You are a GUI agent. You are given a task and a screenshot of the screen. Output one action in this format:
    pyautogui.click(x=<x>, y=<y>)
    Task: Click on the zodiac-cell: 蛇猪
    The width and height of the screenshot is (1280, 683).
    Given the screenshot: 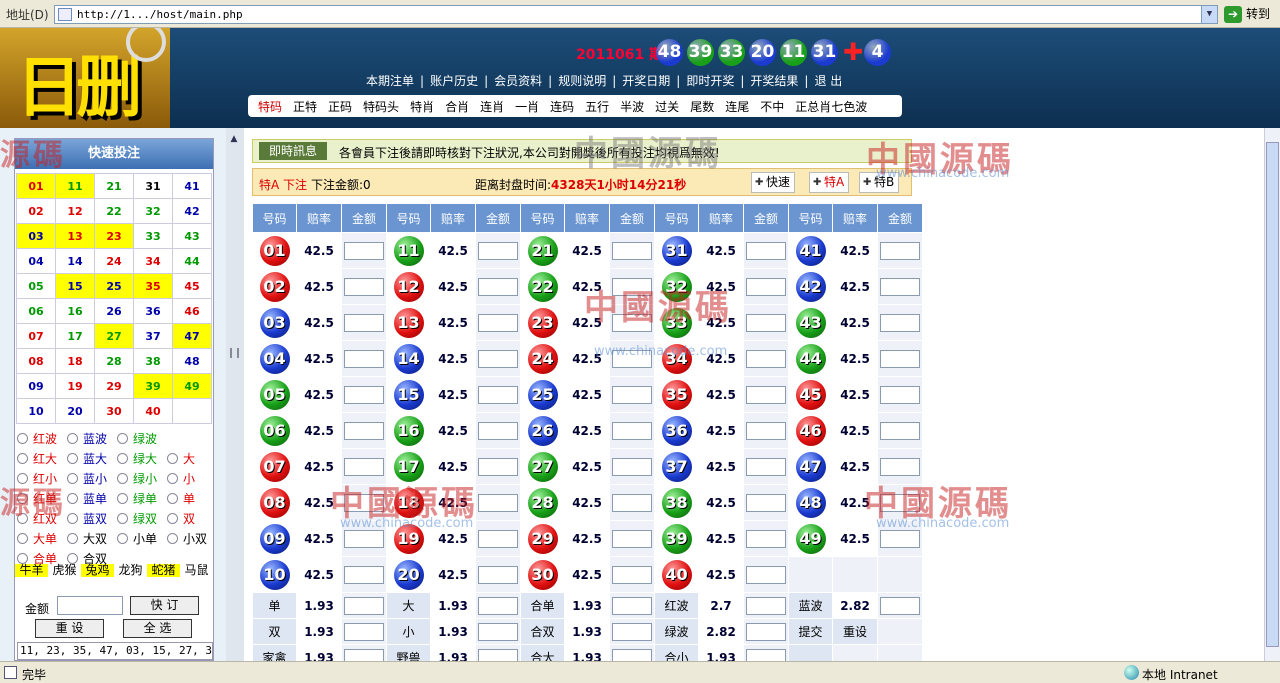 What is the action you would take?
    pyautogui.click(x=163, y=570)
    